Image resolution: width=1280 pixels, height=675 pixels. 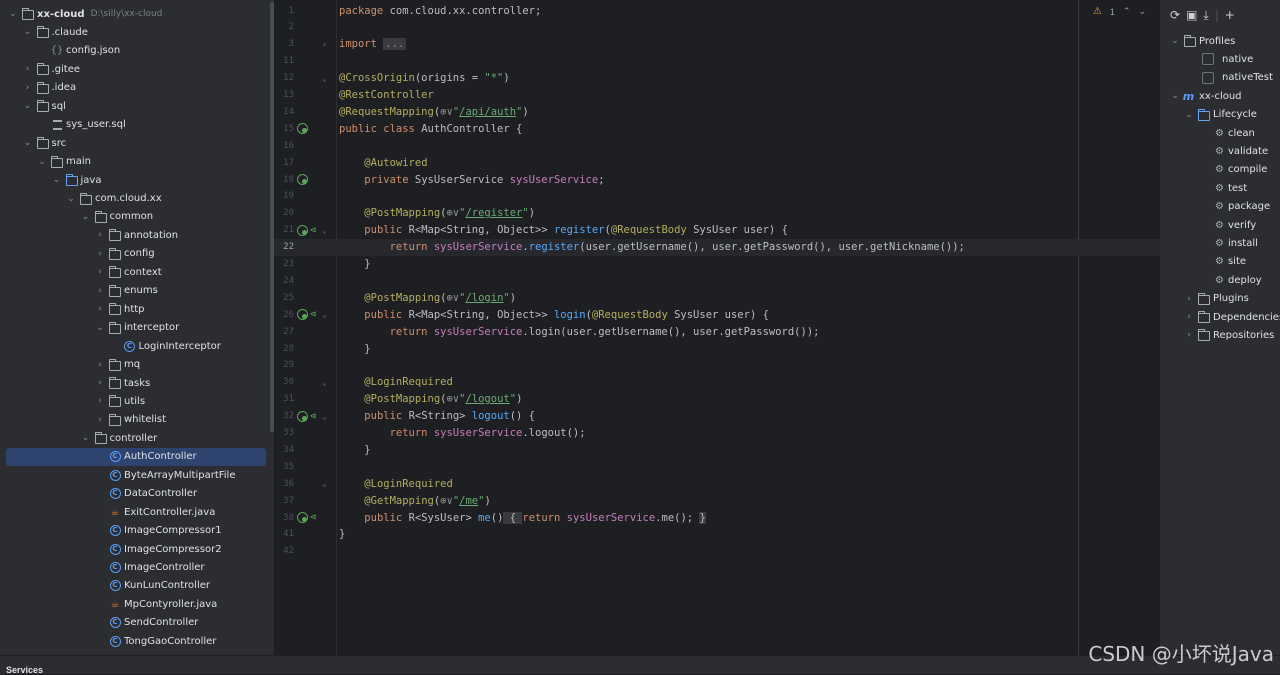 I want to click on maven-tree-item: ⚙ site, so click(x=1230, y=262).